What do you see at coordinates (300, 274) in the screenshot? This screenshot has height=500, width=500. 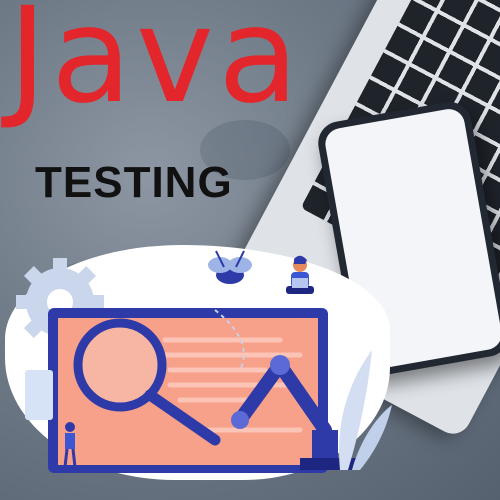 I see `person-with-laptop-icon` at bounding box center [300, 274].